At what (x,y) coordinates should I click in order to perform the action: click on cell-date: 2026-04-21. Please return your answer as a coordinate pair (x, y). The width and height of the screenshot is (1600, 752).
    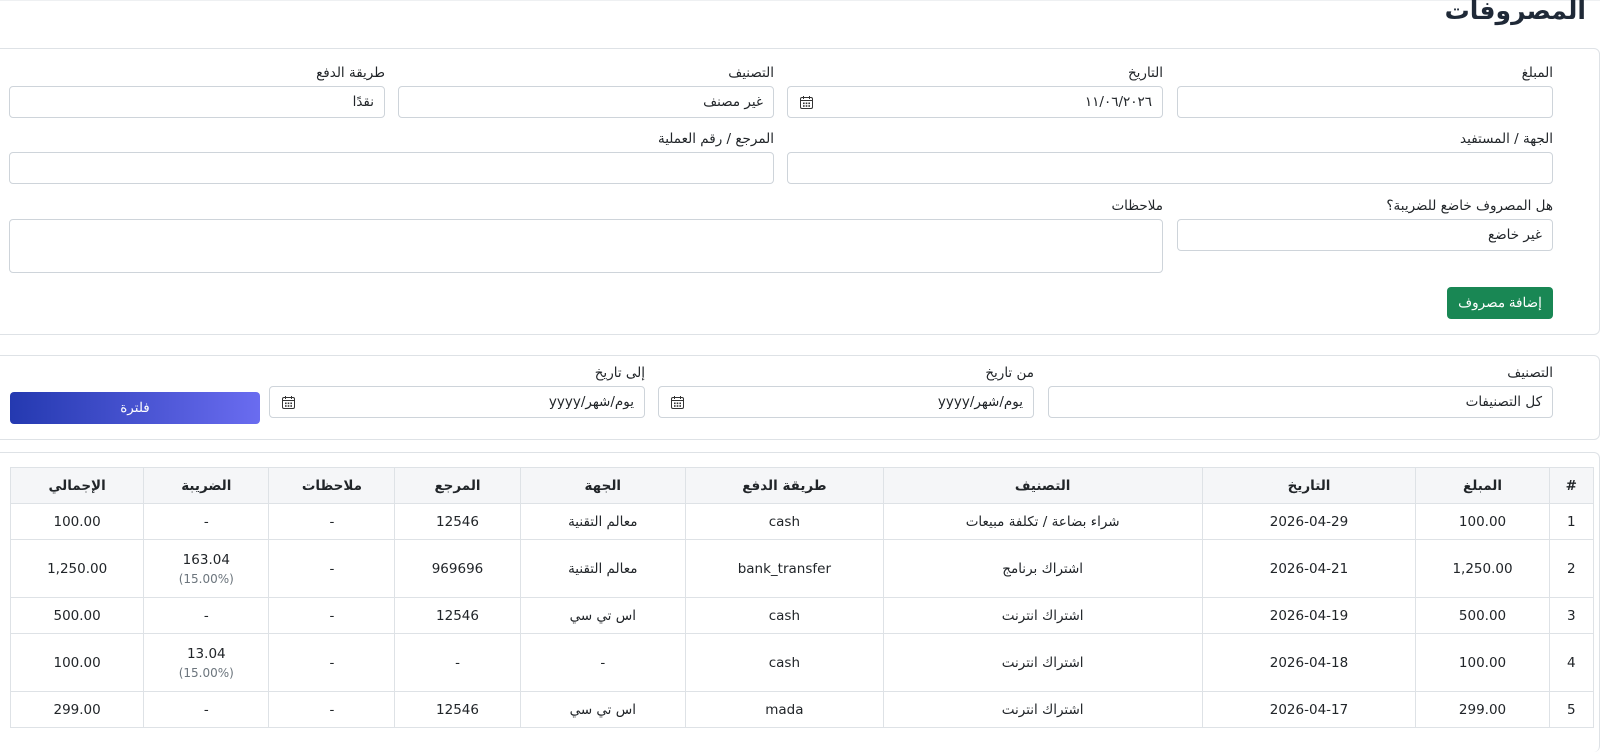
    Looking at the image, I should click on (1309, 568).